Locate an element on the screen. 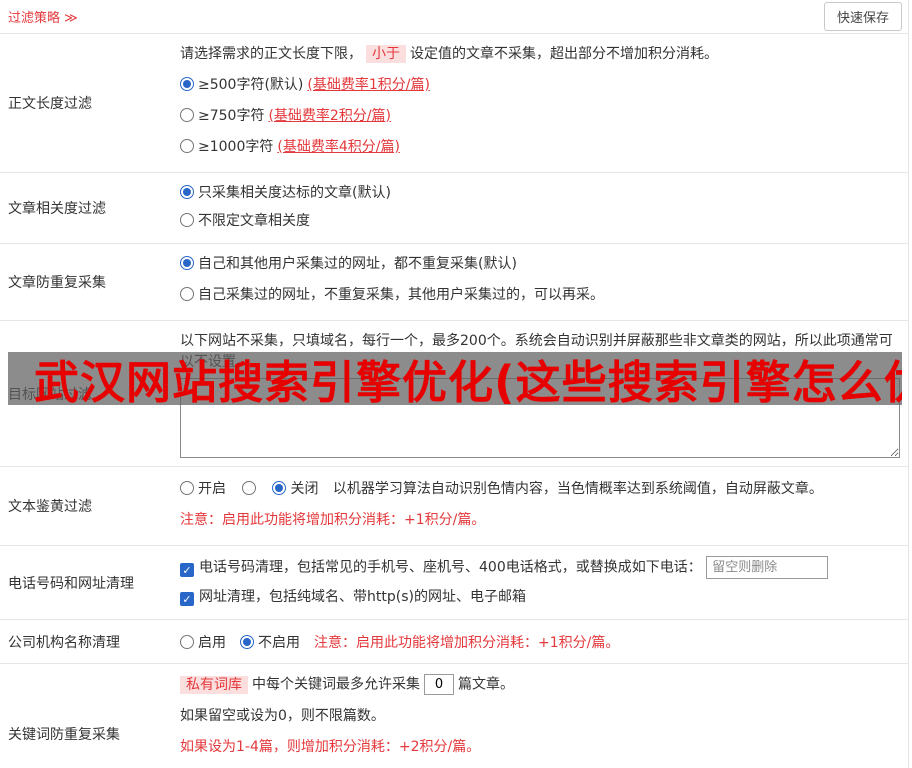  watermark-overlay-banner: 武汉网站搜索引擎优化(这些搜索引擎怎么优 is located at coordinates (455, 378).